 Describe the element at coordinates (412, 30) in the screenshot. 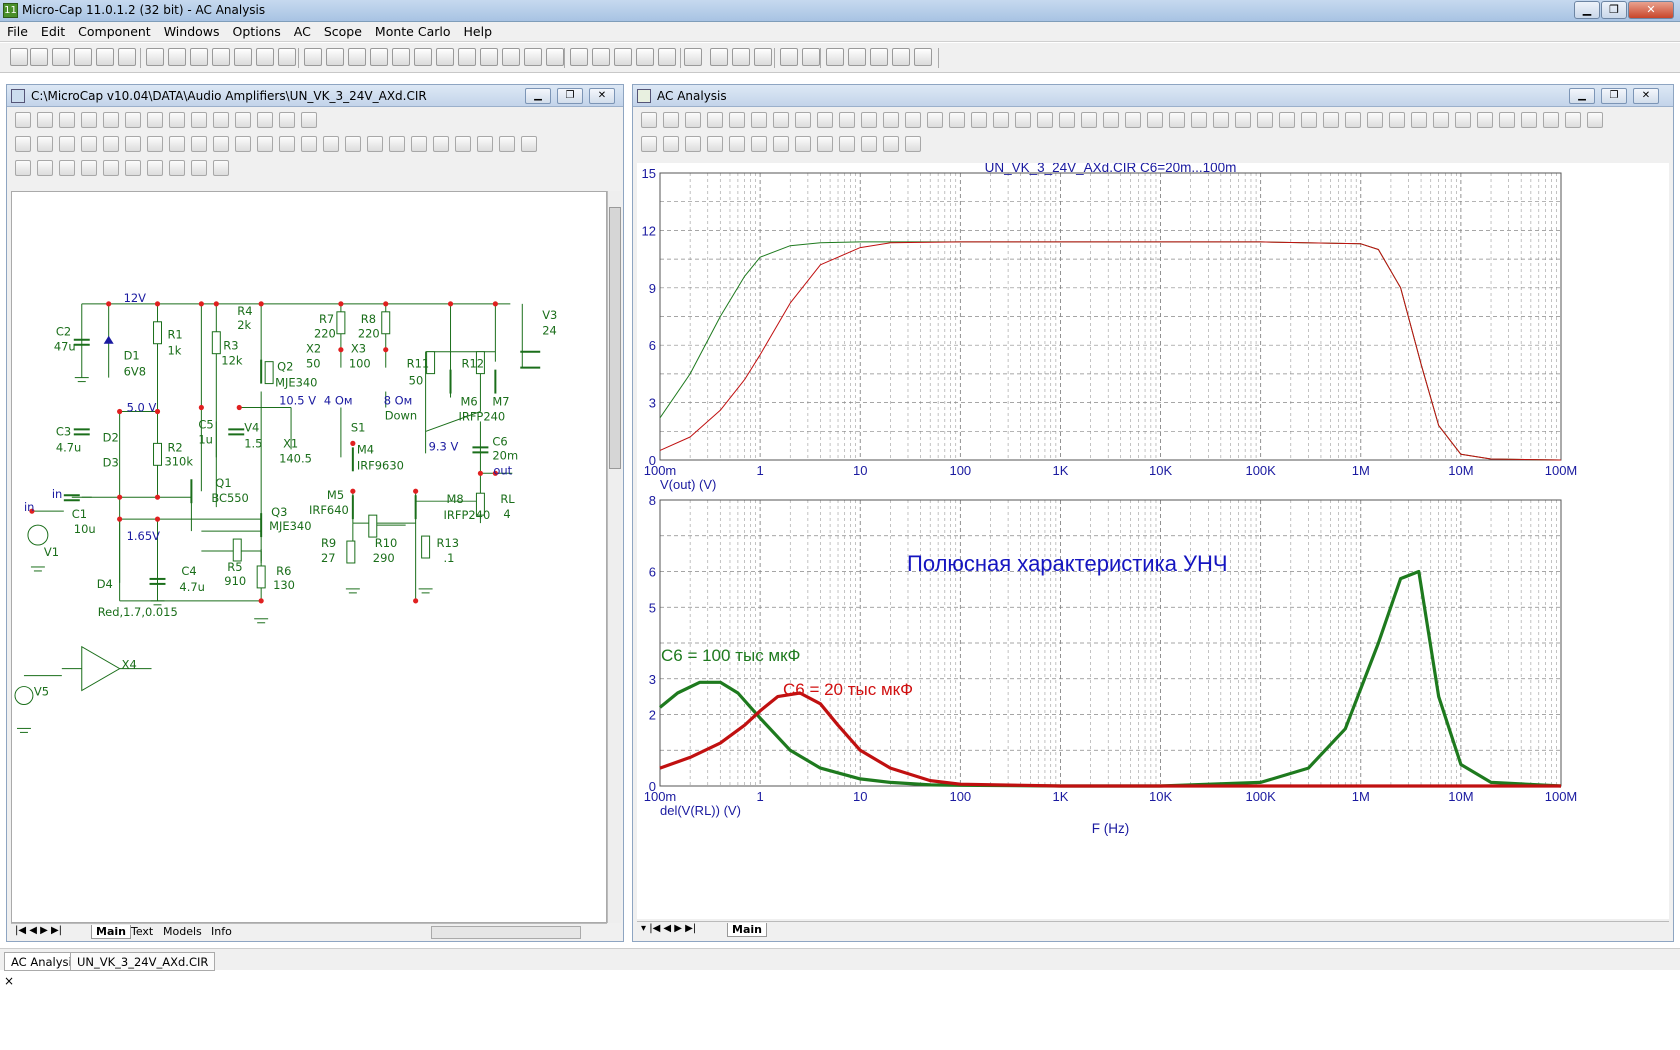

I see `menu-monte-carlo: Monte Carlo` at that location.